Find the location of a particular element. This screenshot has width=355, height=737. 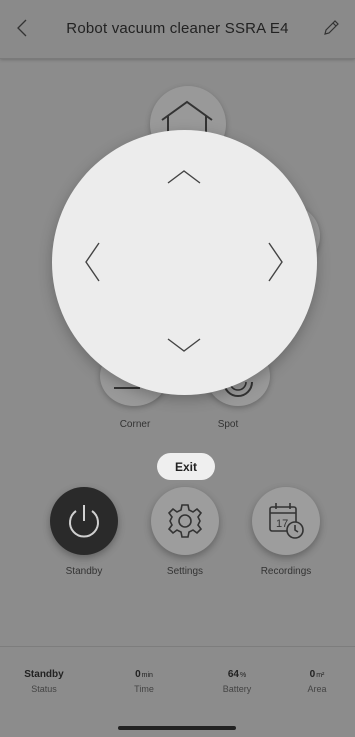

stat-label: Area is located at coordinates (317, 689).